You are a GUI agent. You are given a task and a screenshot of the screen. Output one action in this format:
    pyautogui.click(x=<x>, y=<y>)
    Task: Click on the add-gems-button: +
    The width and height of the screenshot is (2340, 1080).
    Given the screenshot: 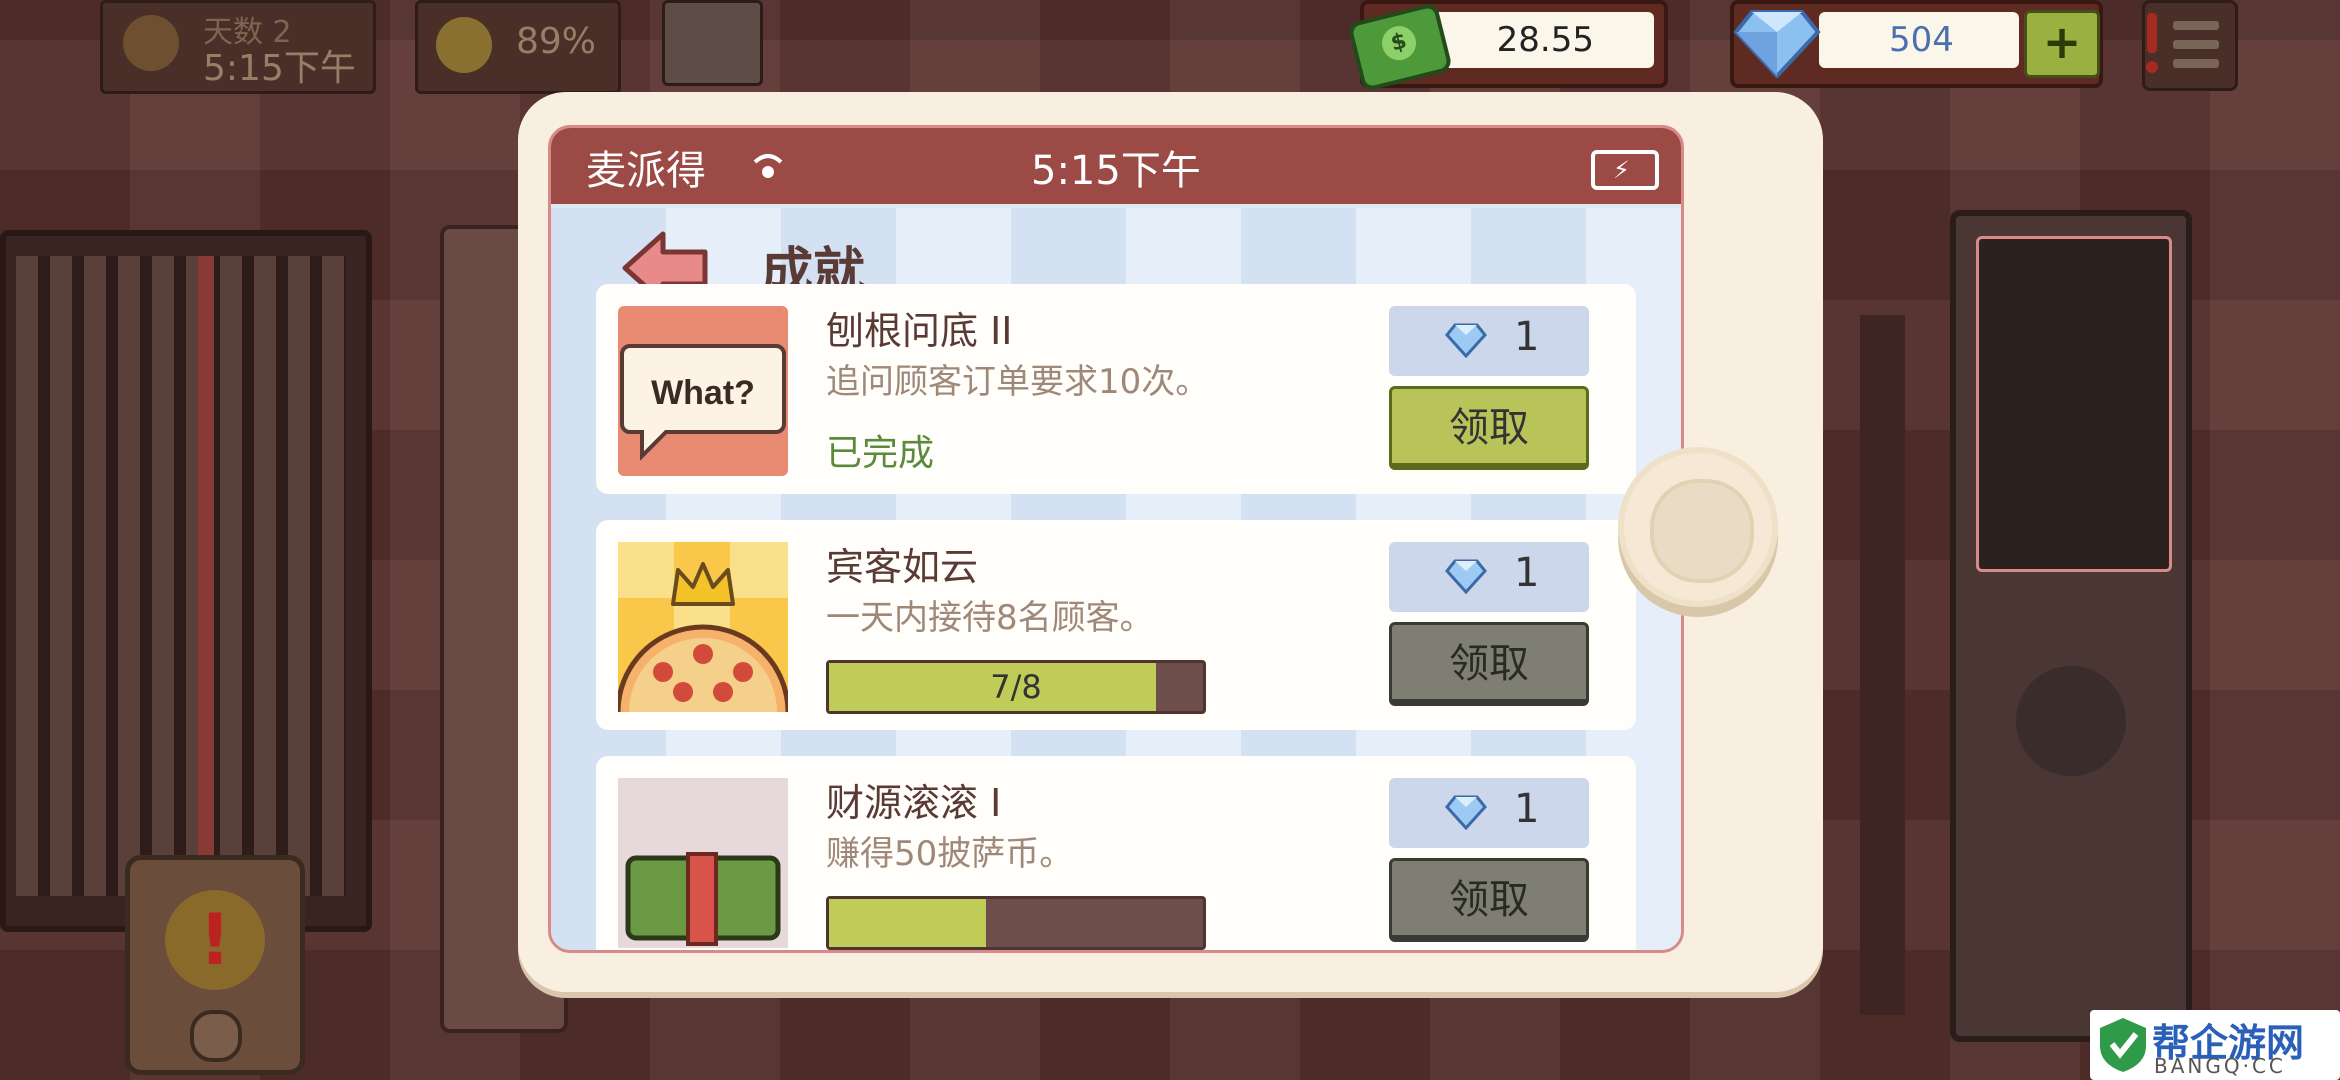 What is the action you would take?
    pyautogui.click(x=2062, y=44)
    